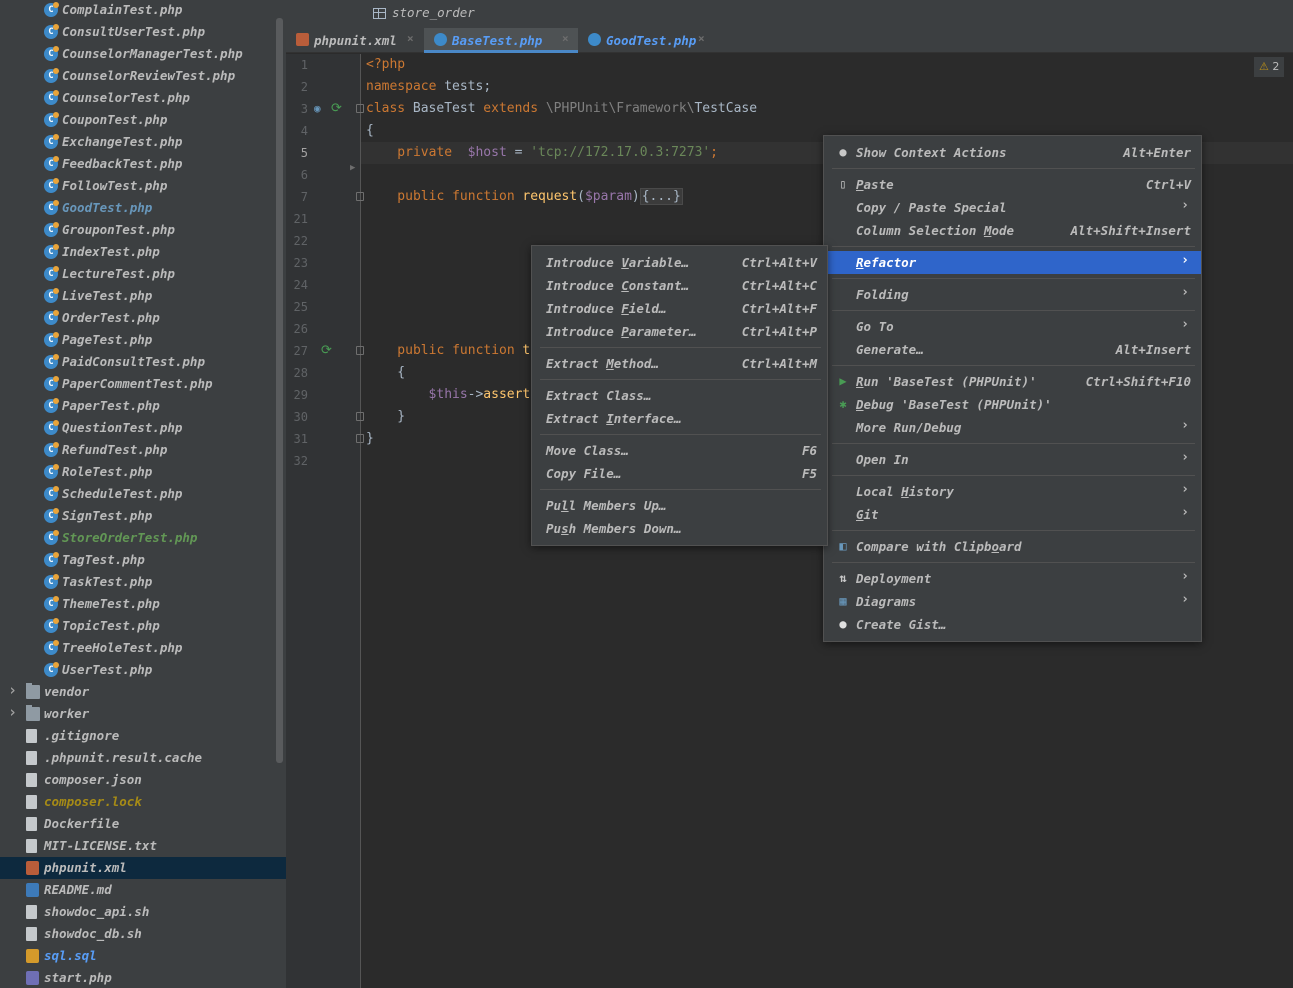  What do you see at coordinates (827, 65) in the screenshot?
I see `code-line: <?php` at bounding box center [827, 65].